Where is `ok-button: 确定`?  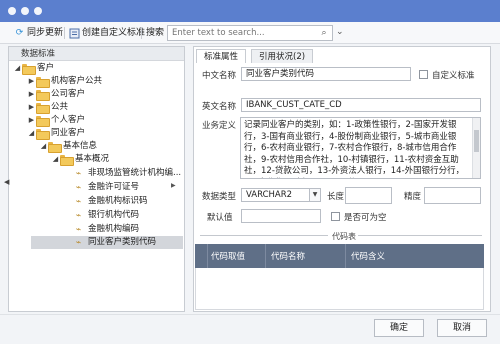 ok-button: 确定 is located at coordinates (399, 328).